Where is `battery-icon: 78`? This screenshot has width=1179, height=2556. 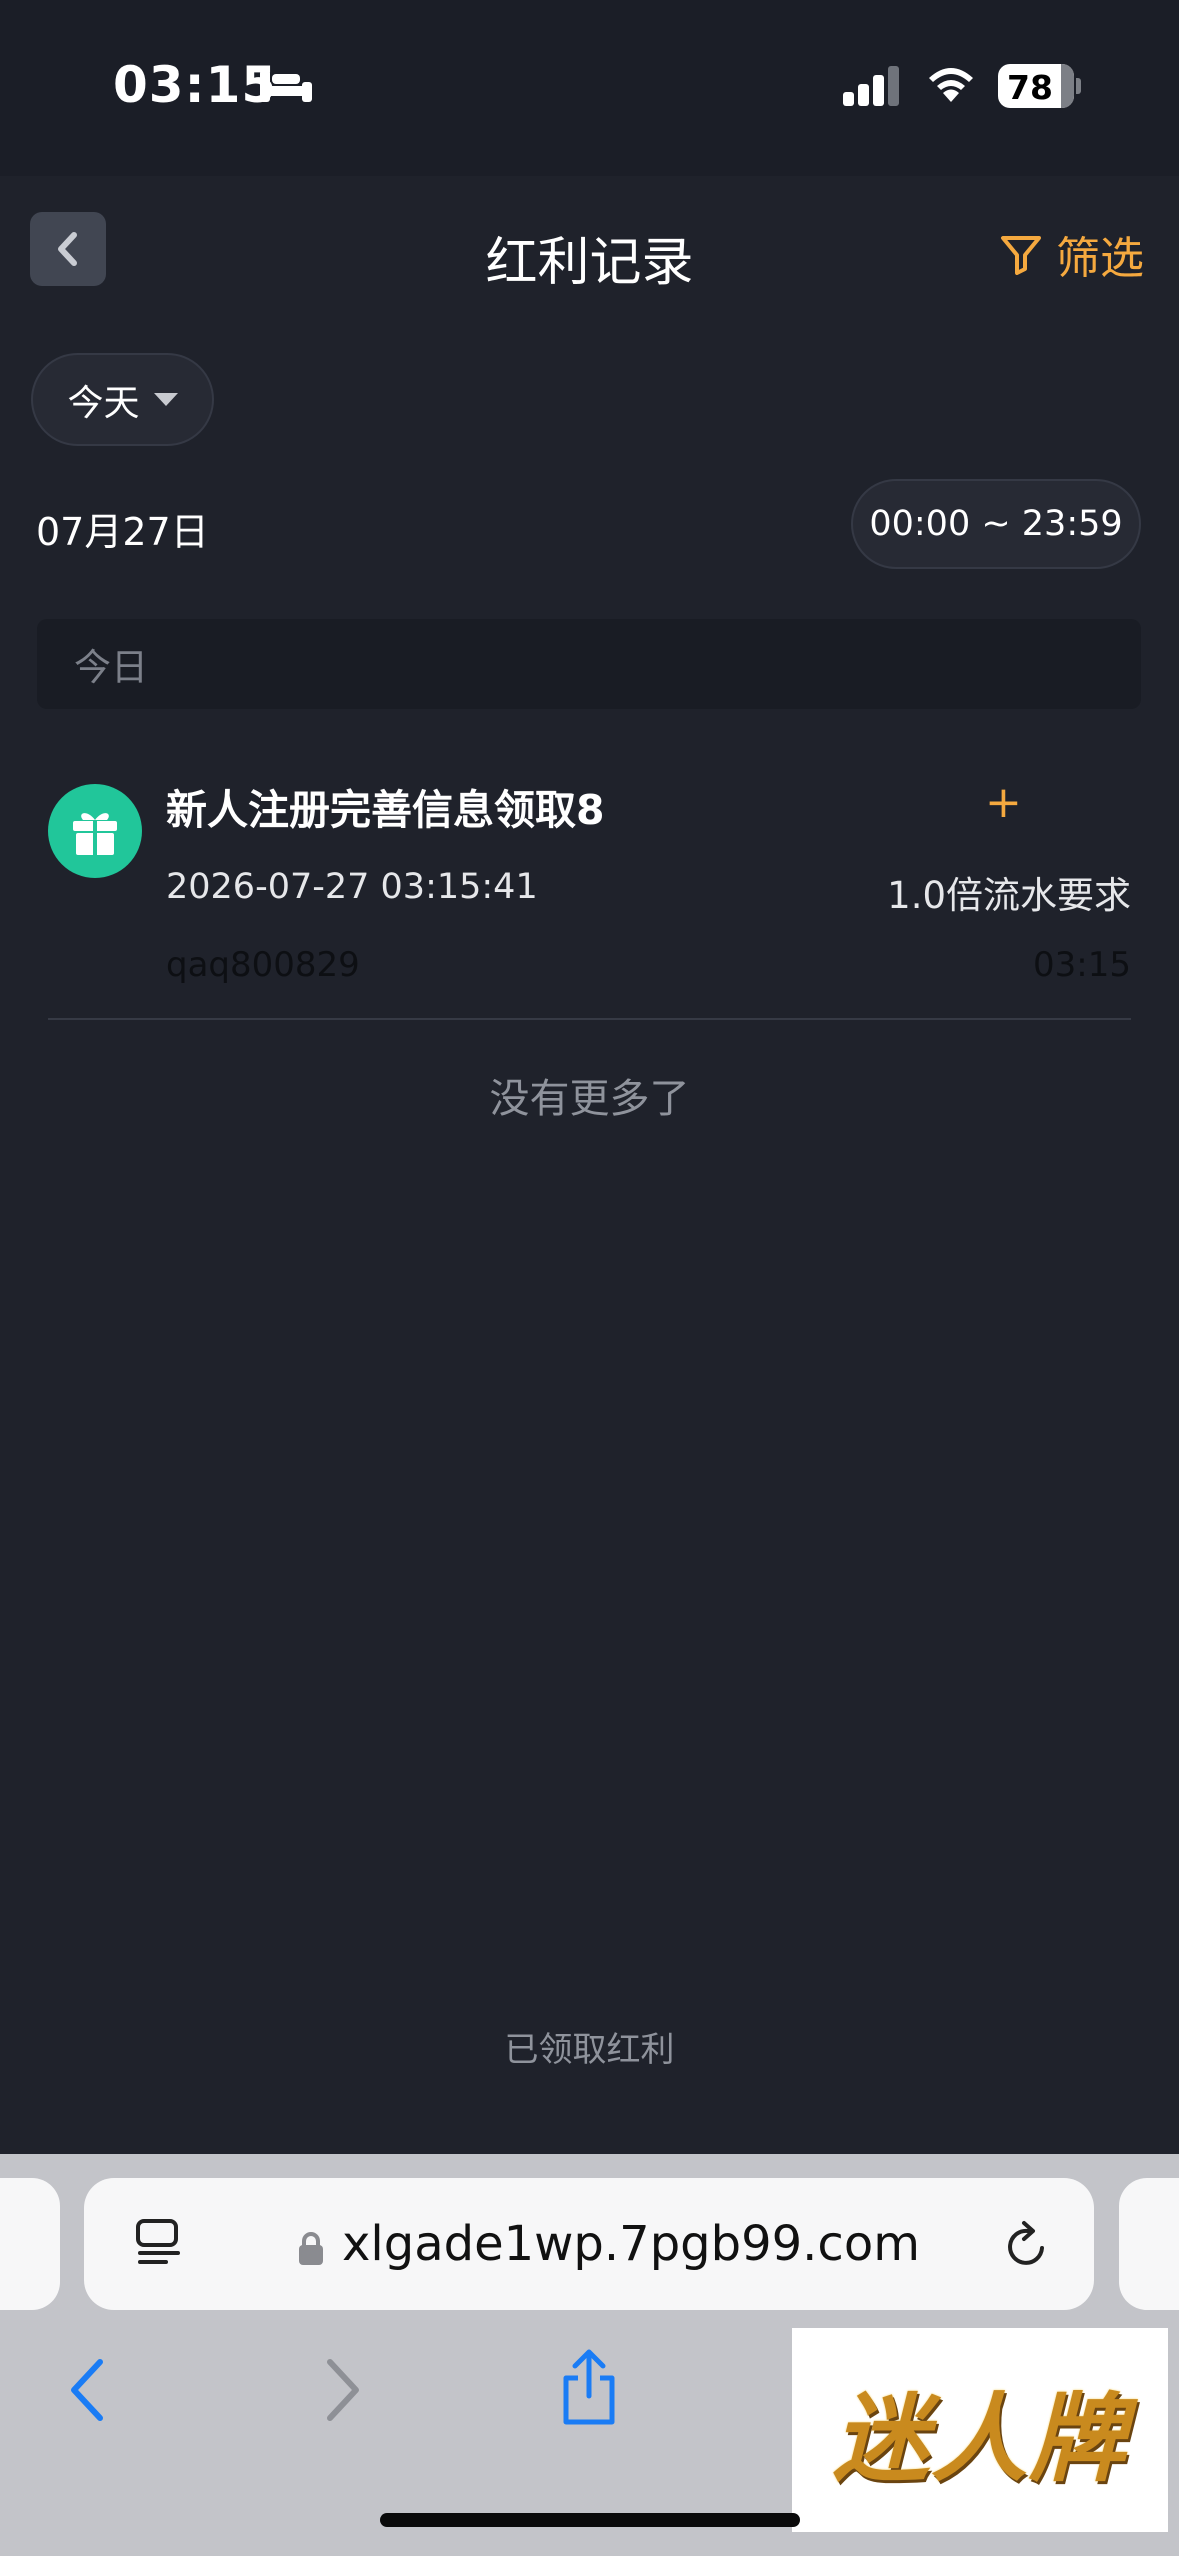 battery-icon: 78 is located at coordinates (1039, 86).